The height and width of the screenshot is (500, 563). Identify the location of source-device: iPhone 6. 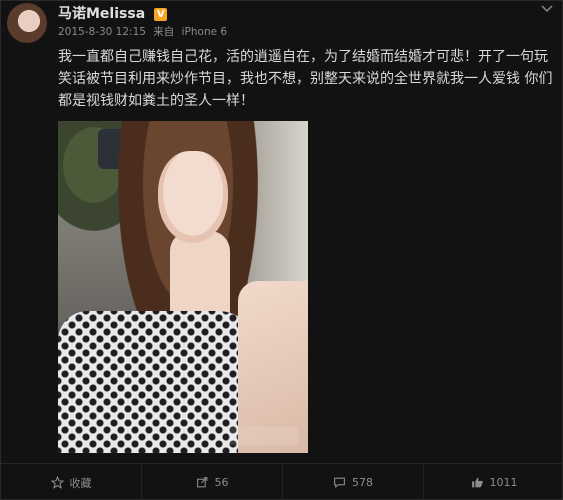
(204, 32).